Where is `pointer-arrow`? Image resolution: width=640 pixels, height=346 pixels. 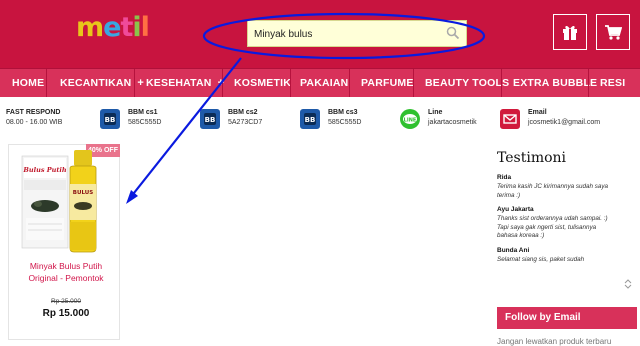 pointer-arrow is located at coordinates (185, 128).